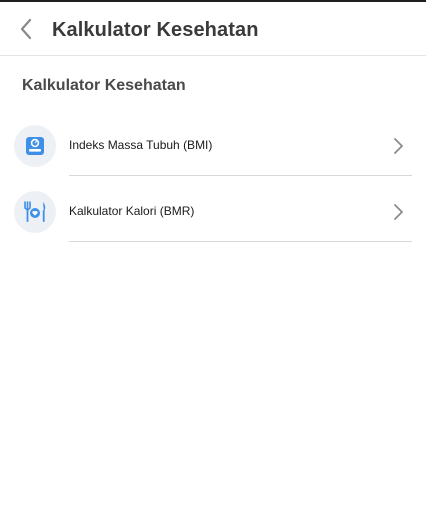  What do you see at coordinates (155, 30) in the screenshot?
I see `page-title: Kalkulator Kesehatan` at bounding box center [155, 30].